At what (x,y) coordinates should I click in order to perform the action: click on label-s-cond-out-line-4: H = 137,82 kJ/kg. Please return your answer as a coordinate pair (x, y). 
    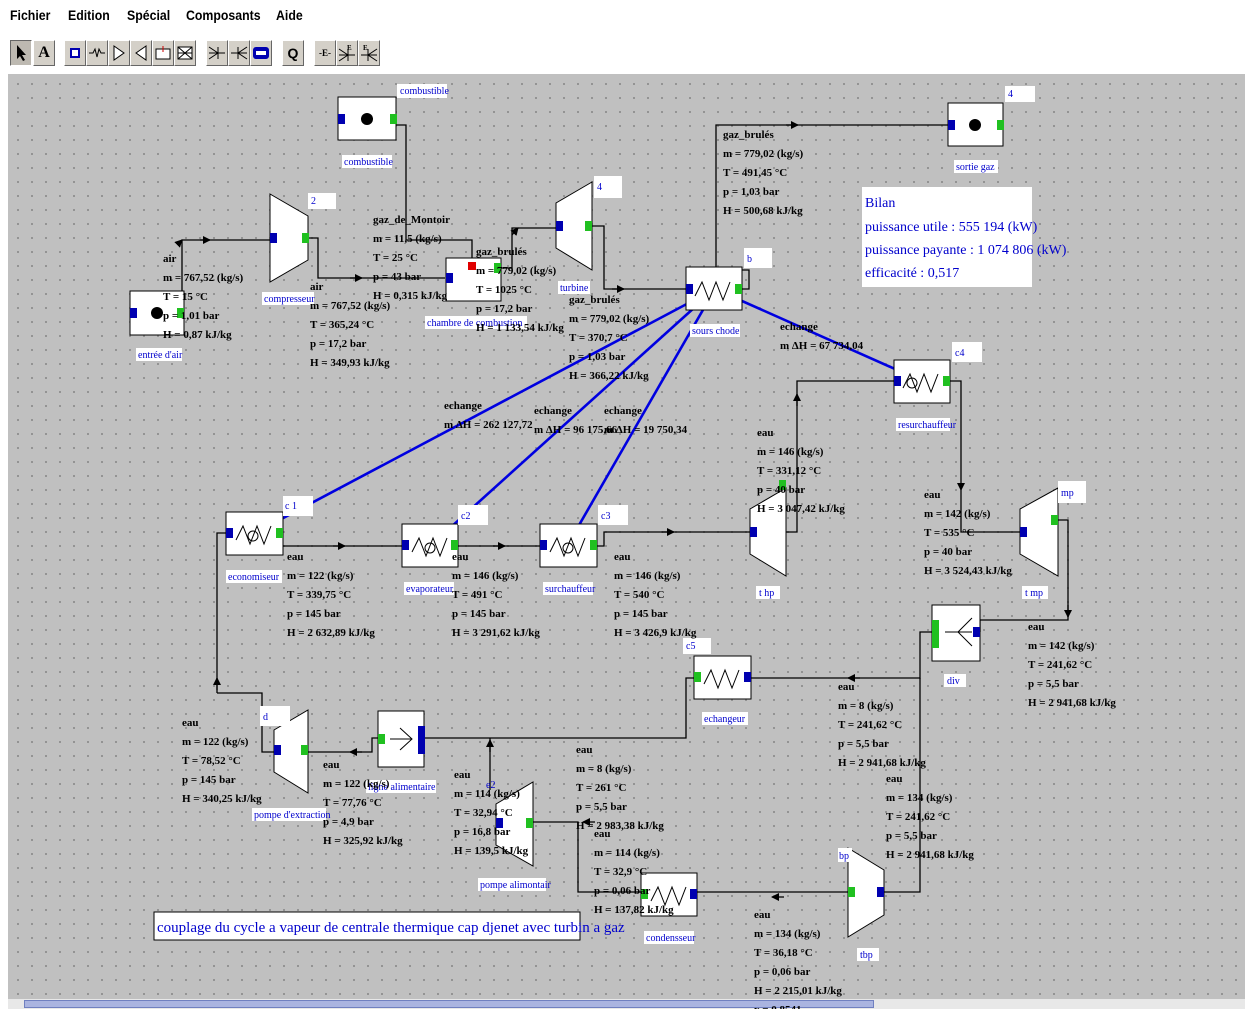
    Looking at the image, I should click on (634, 910).